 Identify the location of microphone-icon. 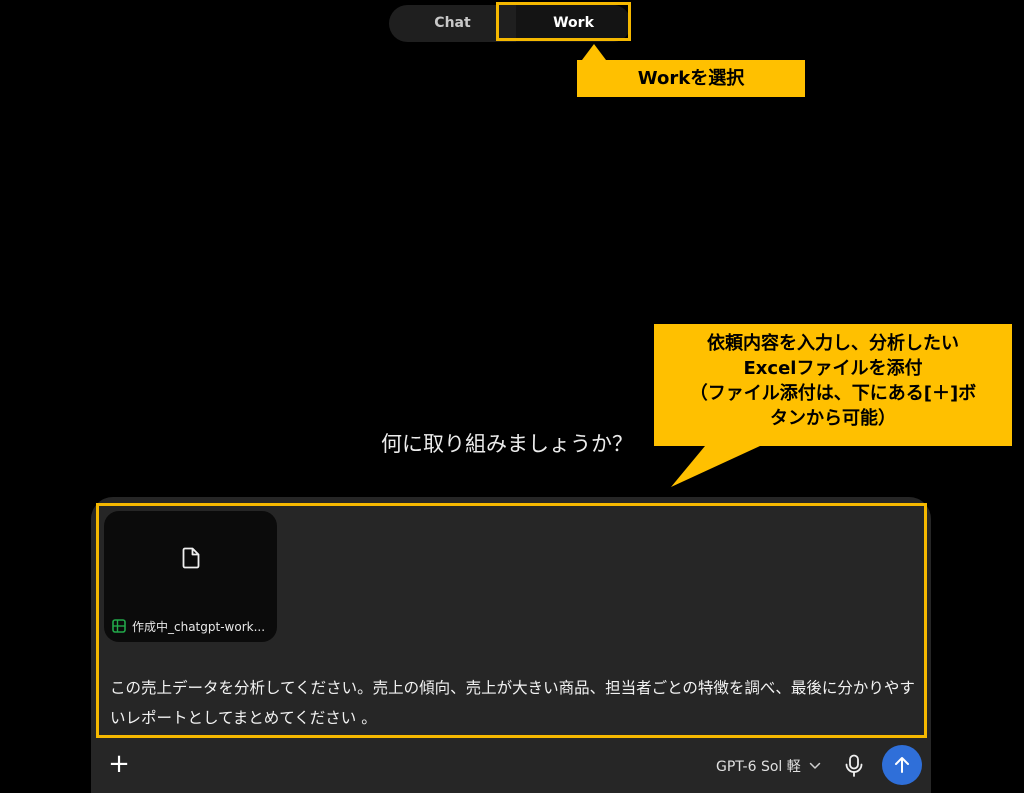
(854, 766).